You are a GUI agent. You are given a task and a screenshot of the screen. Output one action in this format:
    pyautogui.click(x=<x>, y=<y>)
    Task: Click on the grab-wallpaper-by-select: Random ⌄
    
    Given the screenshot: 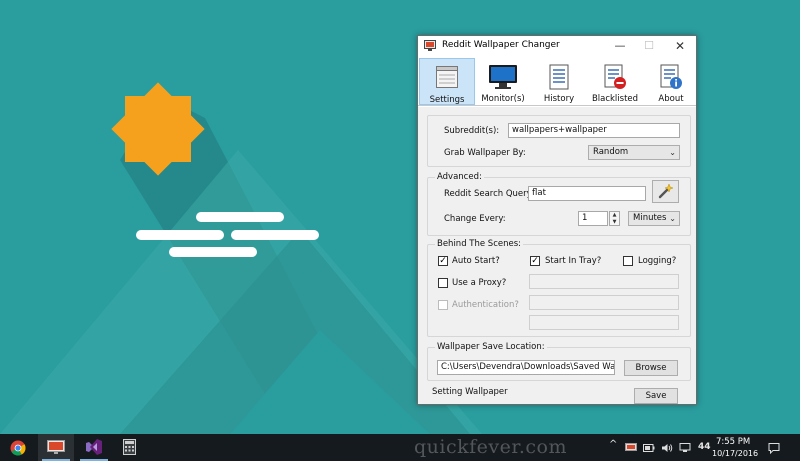 What is the action you would take?
    pyautogui.click(x=634, y=152)
    